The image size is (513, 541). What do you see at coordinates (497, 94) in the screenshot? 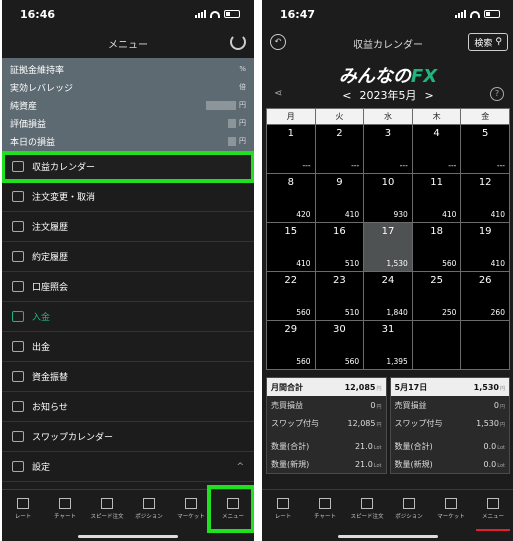
I see `help-icon: ?` at bounding box center [497, 94].